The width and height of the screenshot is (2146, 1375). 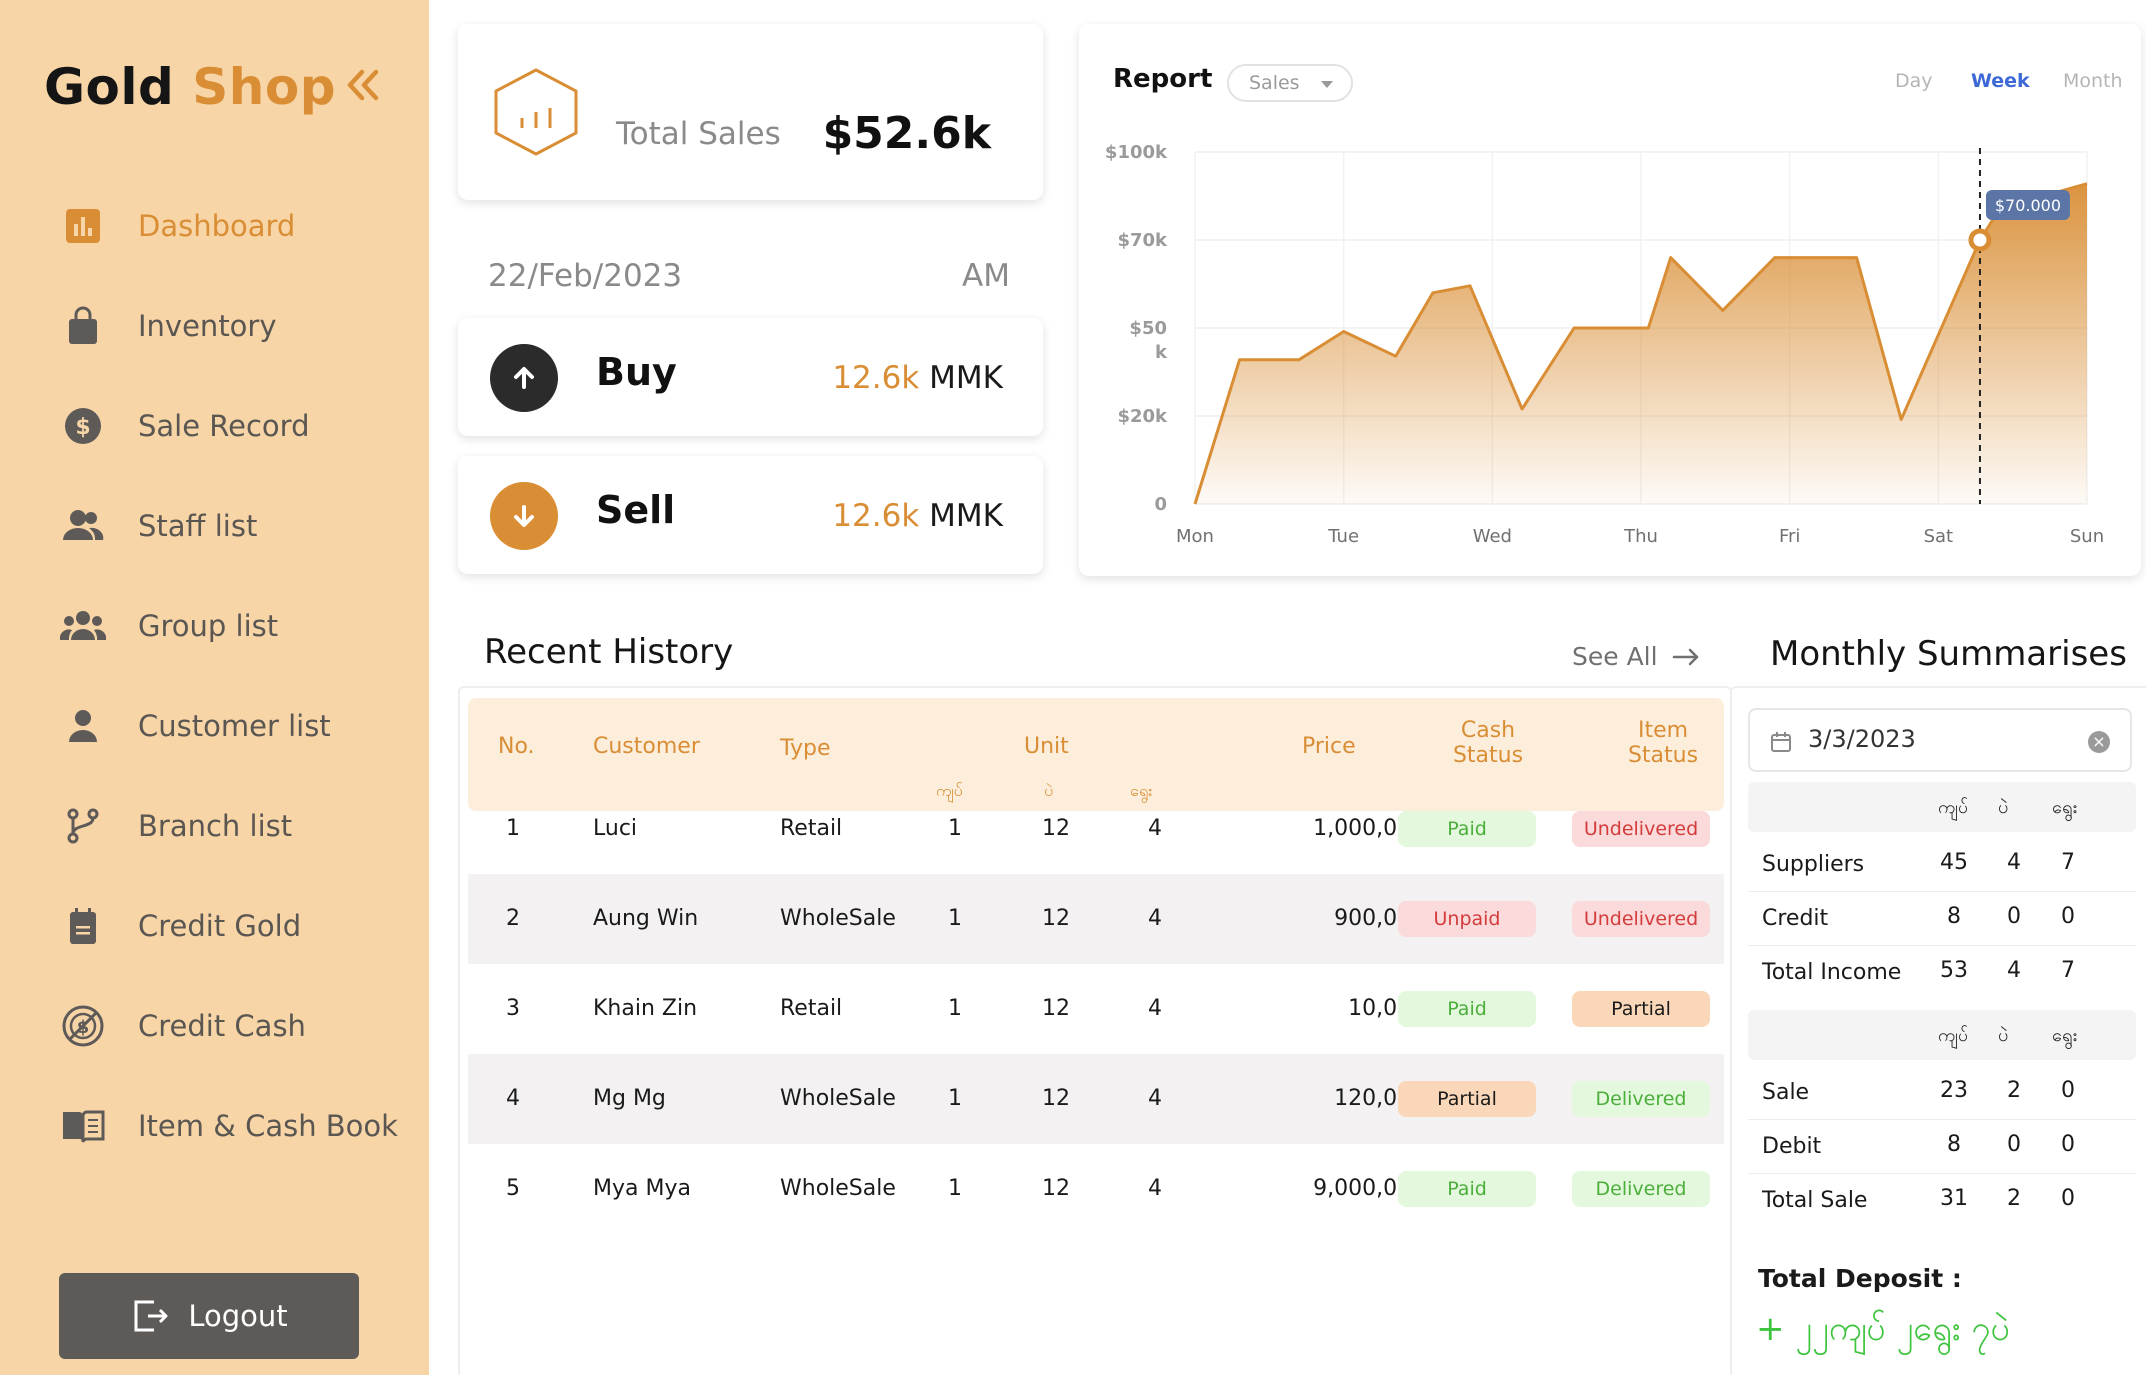 I want to click on row-no: 4, so click(x=513, y=1098).